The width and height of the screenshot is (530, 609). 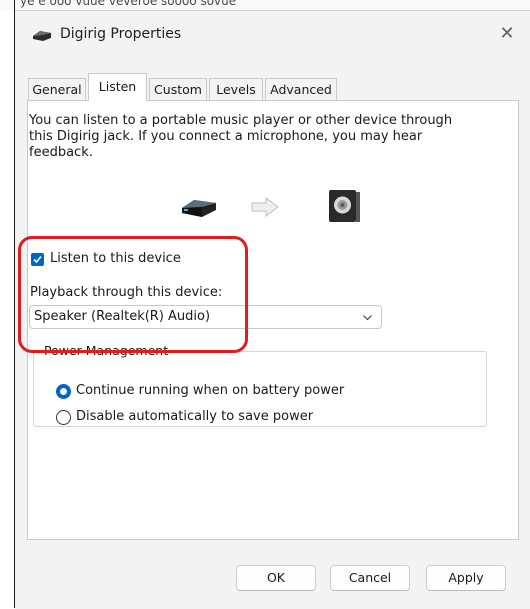 I want to click on tab-levels: Levels, so click(x=236, y=89).